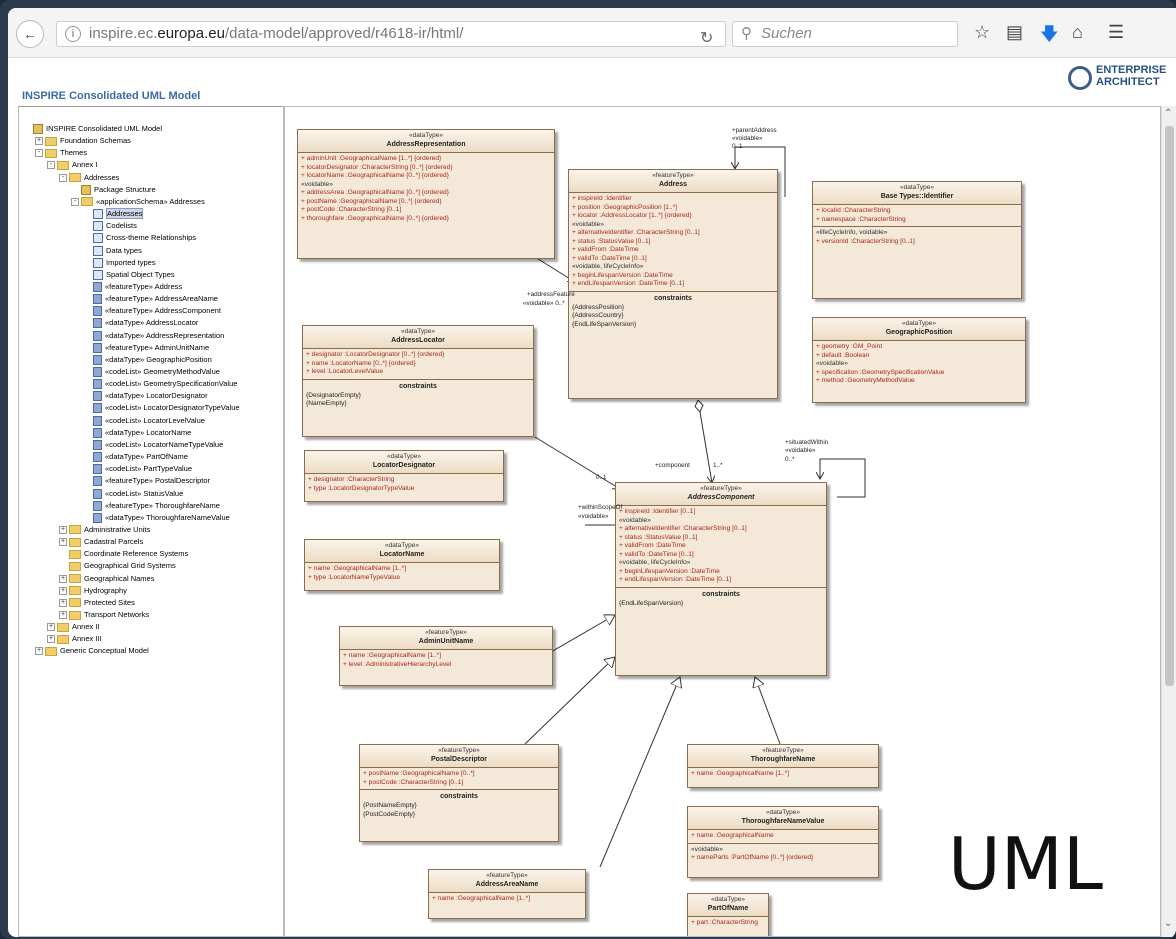  I want to click on stereotype-group: «voidable, lifeCycleInfo», so click(608, 266).